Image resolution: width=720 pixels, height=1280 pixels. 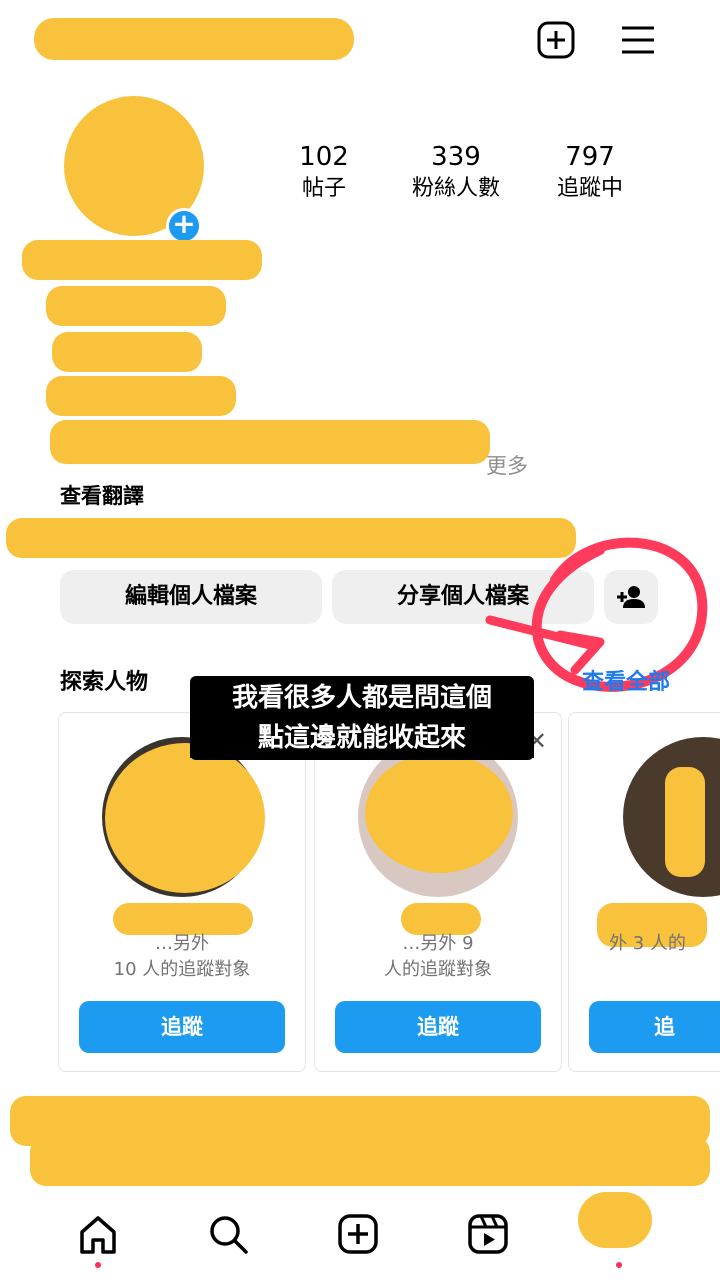 I want to click on hamburger-menu-icon, so click(x=638, y=40).